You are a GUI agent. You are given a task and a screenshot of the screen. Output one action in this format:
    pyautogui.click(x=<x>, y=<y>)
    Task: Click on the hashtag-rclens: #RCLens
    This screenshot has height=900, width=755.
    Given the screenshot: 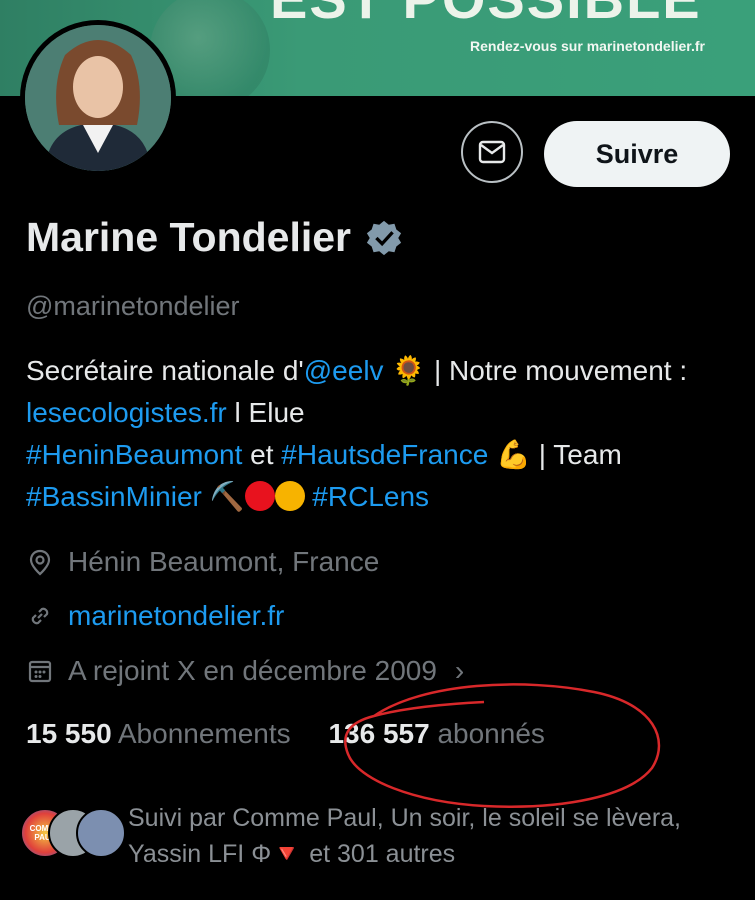 What is the action you would take?
    pyautogui.click(x=370, y=496)
    